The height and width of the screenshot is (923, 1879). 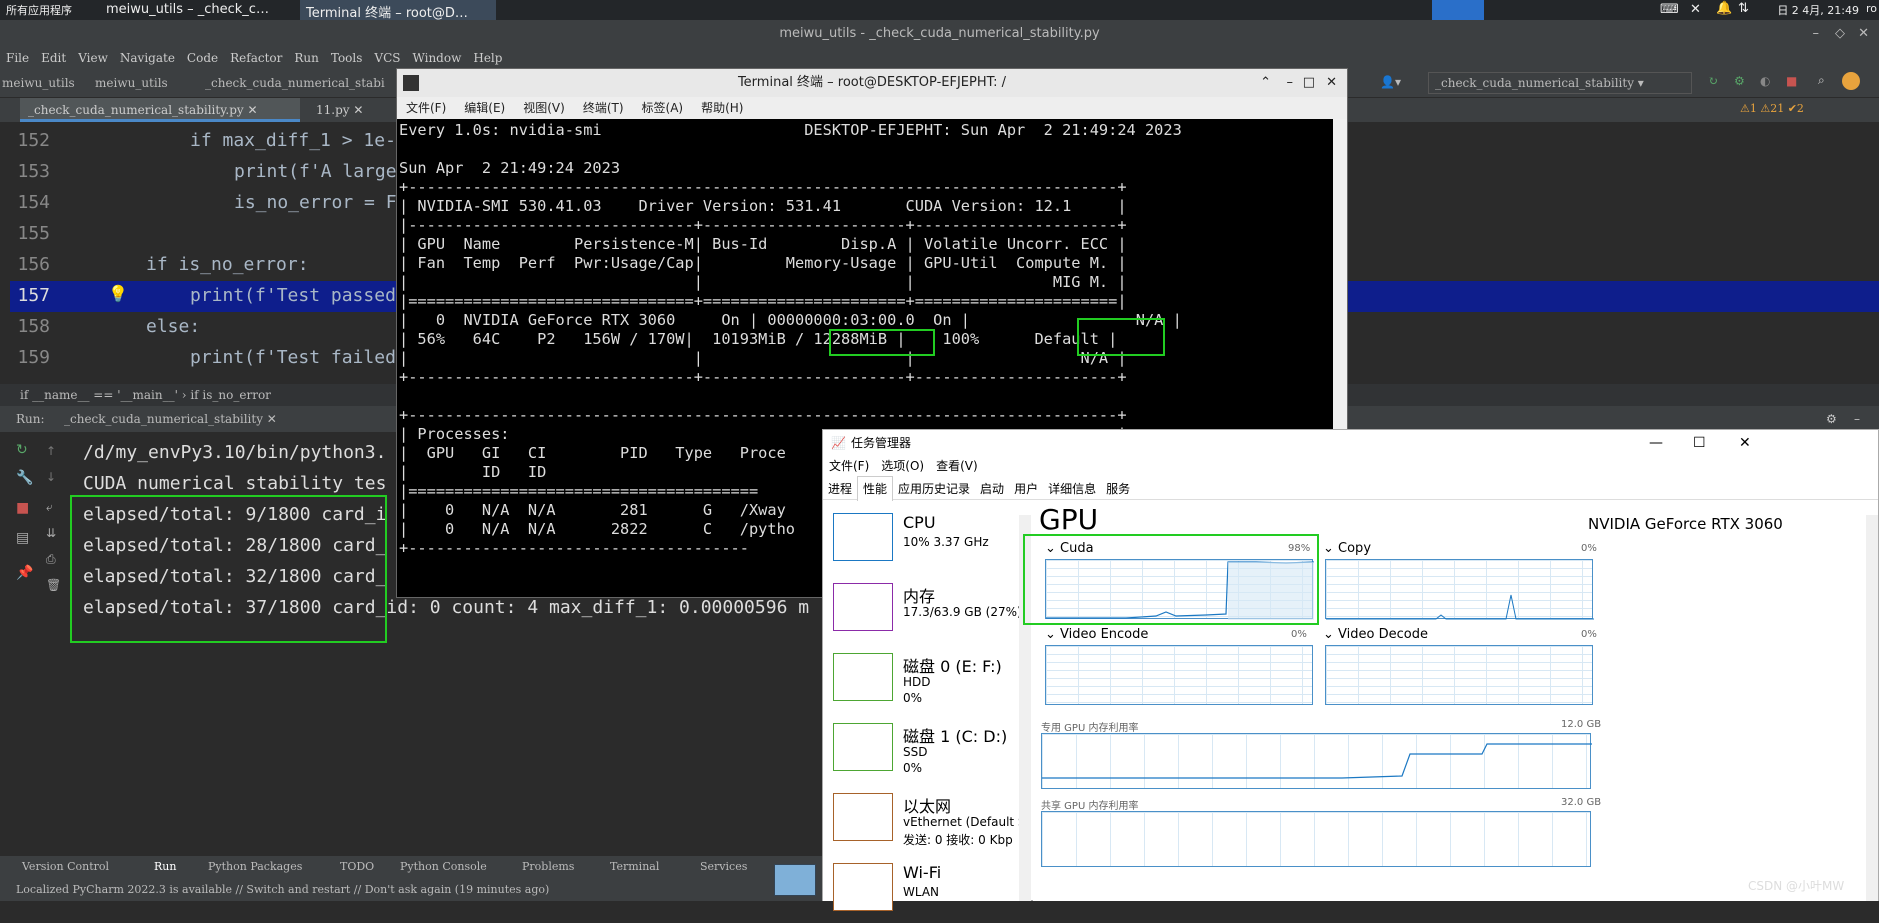 What do you see at coordinates (1390, 82) in the screenshot?
I see `user-icon: 👤▾` at bounding box center [1390, 82].